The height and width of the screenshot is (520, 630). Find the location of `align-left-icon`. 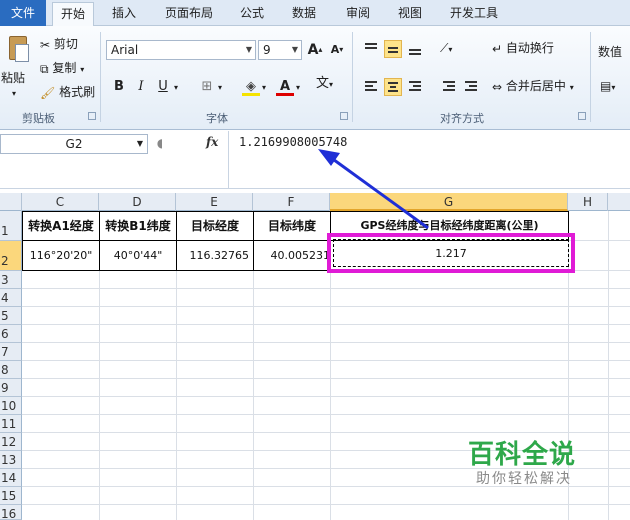

align-left-icon is located at coordinates (371, 87).